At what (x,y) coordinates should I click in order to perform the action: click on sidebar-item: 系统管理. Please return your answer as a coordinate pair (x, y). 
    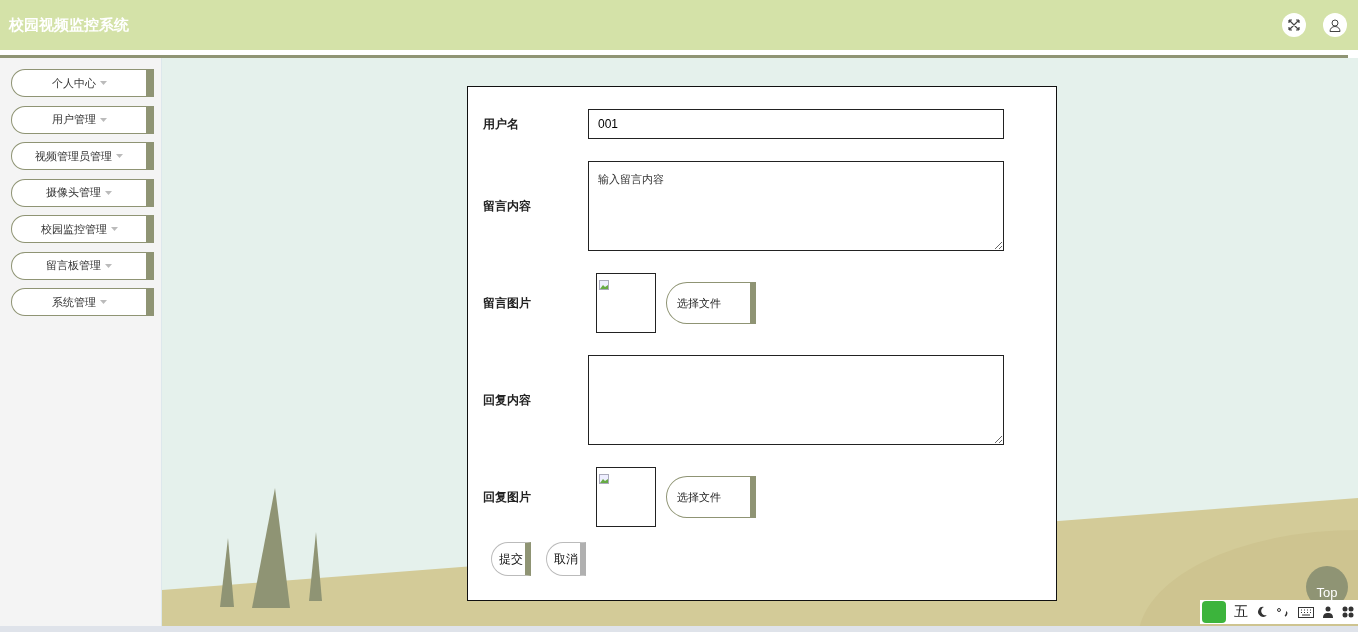
    Looking at the image, I should click on (82, 302).